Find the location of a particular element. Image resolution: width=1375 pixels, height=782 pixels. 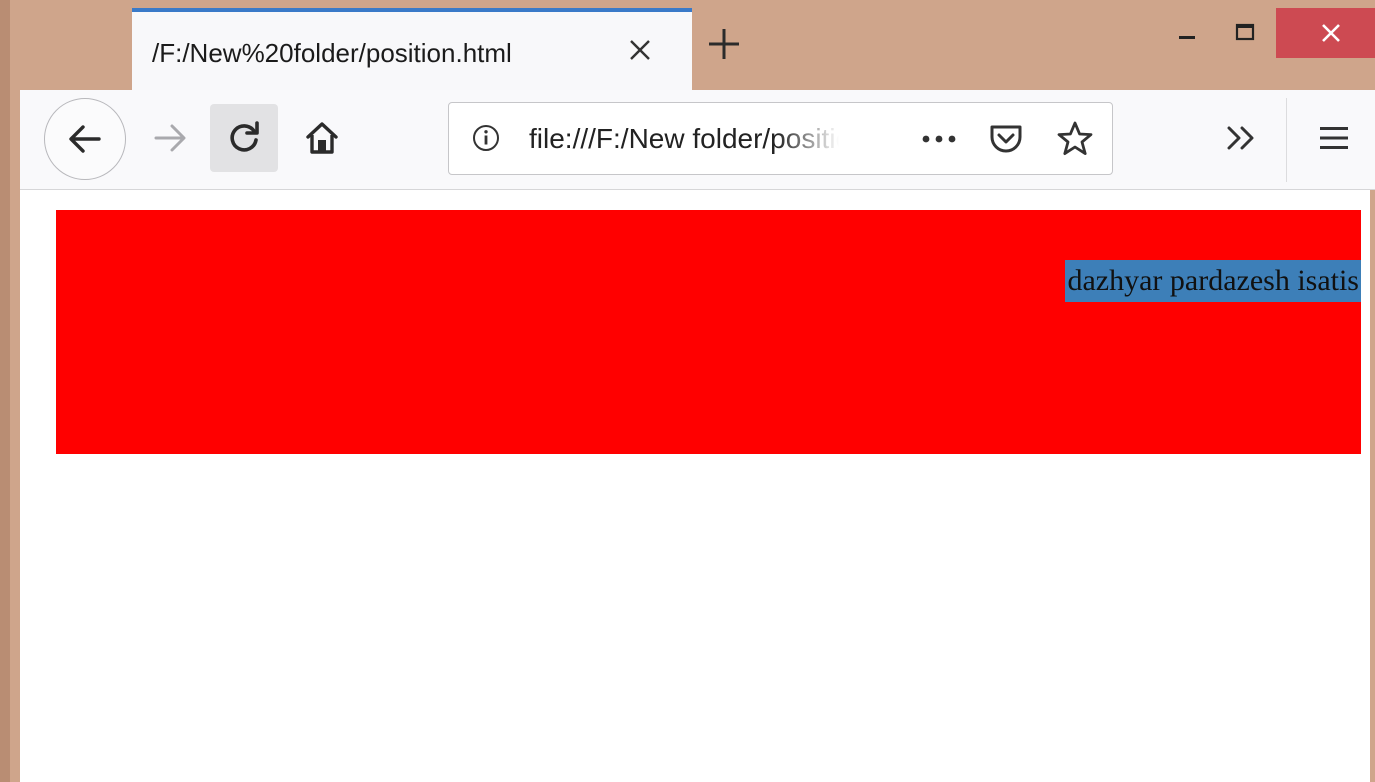

bookmark-button is located at coordinates (1075, 139).